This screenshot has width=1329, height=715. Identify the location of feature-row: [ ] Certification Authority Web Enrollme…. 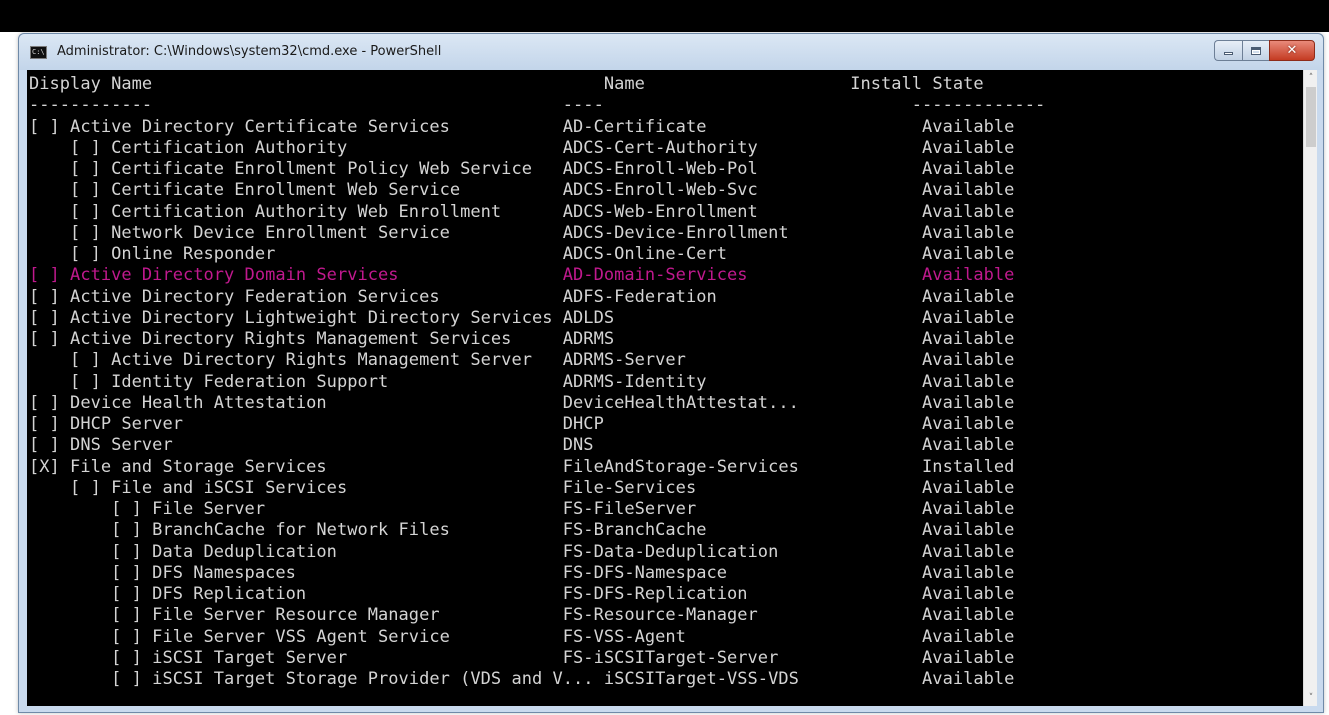
(522, 211).